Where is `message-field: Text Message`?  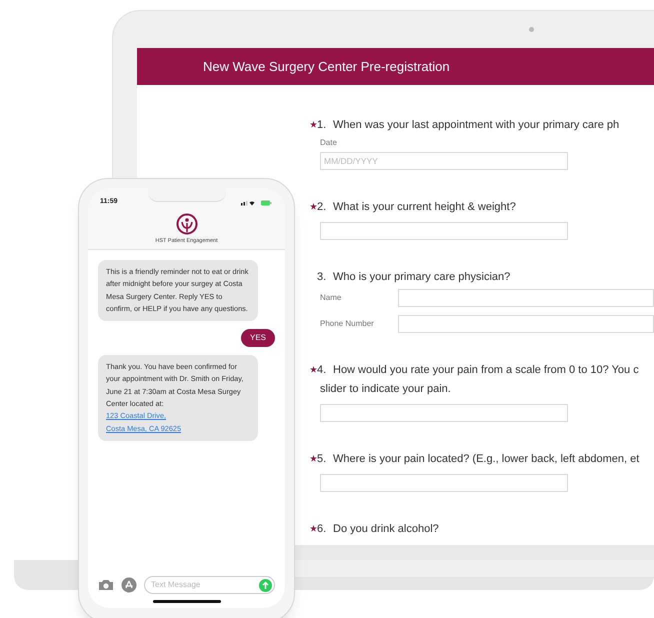
message-field: Text Message is located at coordinates (209, 585).